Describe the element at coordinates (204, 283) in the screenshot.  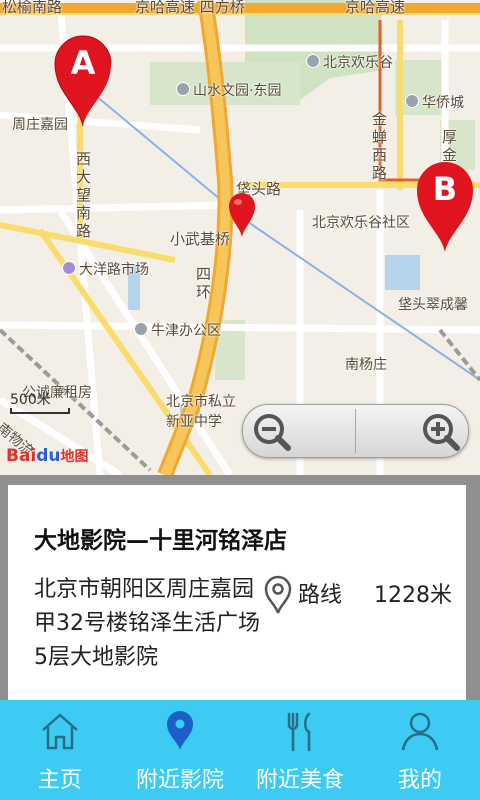
I see `map-label-sihuan: 四环` at that location.